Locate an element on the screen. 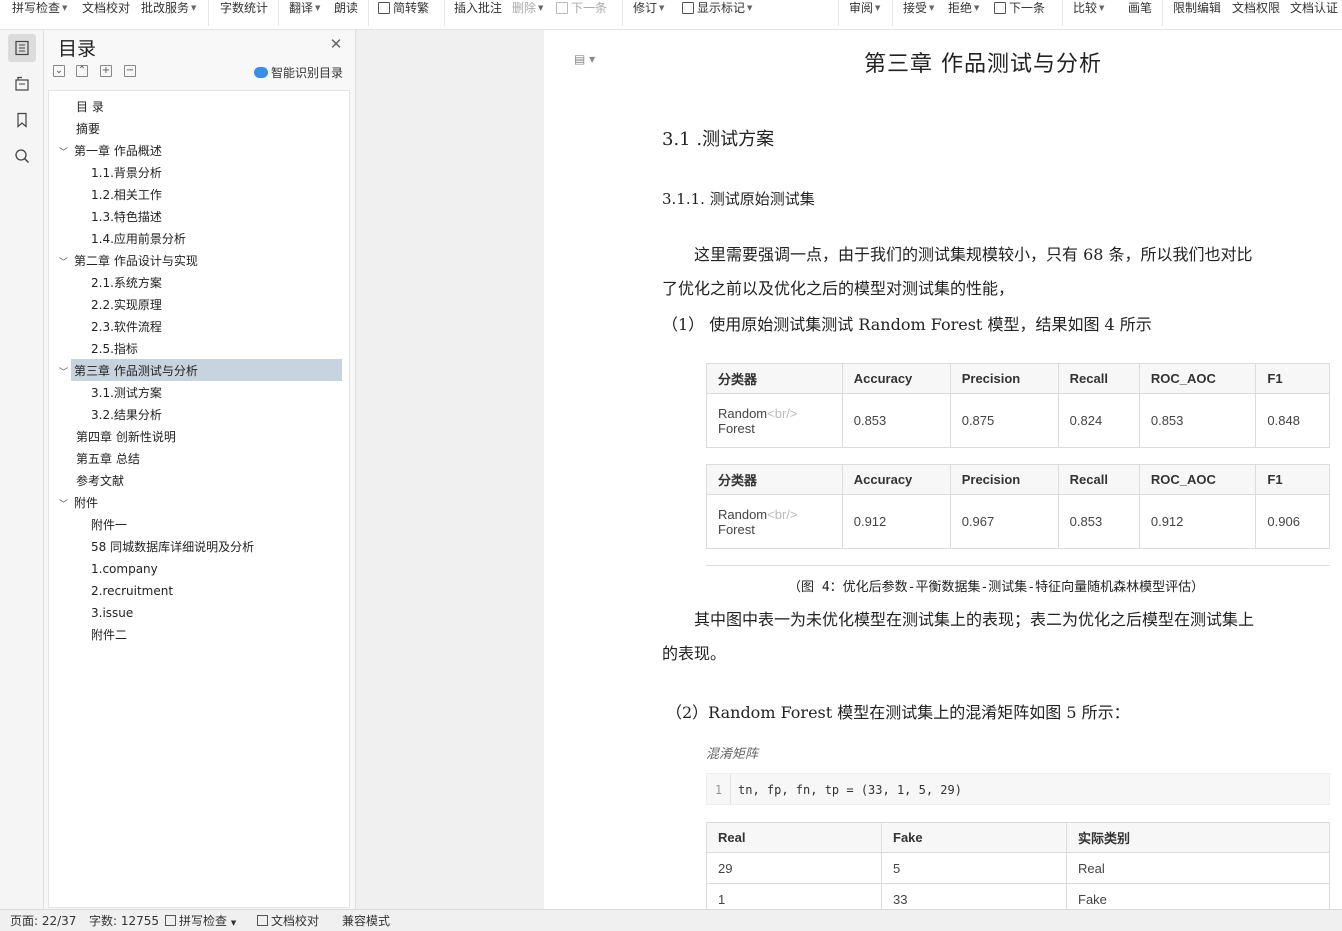 This screenshot has height=931, width=1342. table-cell: 5 is located at coordinates (974, 868).